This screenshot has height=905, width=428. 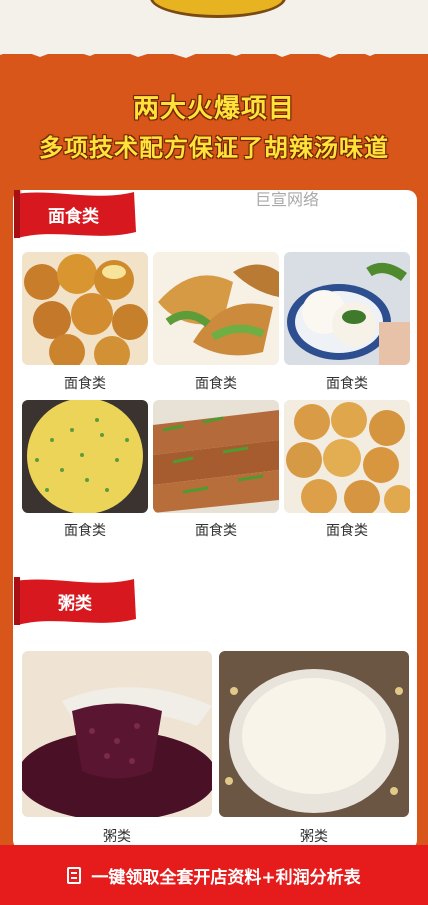 What do you see at coordinates (214, 148) in the screenshot?
I see `headline-secondary: 多项技术配方保证了胡辣汤味道` at bounding box center [214, 148].